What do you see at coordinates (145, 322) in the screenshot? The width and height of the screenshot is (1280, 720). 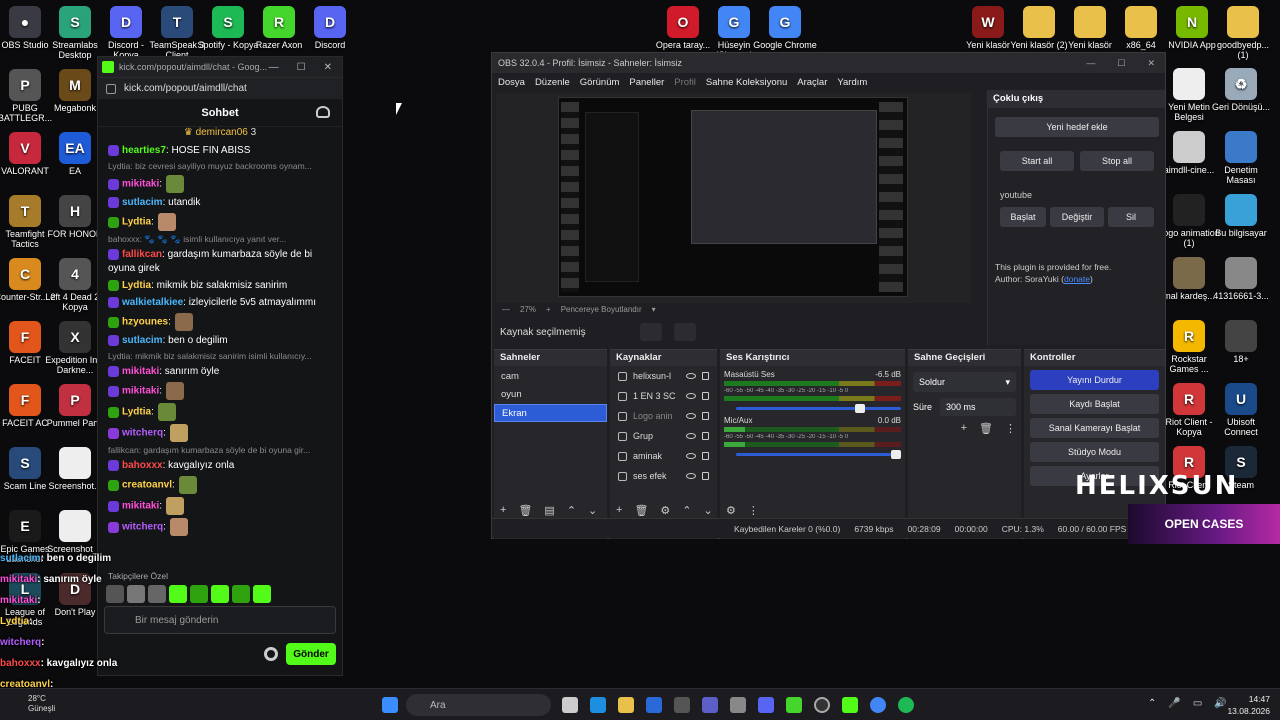 I see `chat-username: hzyounes` at bounding box center [145, 322].